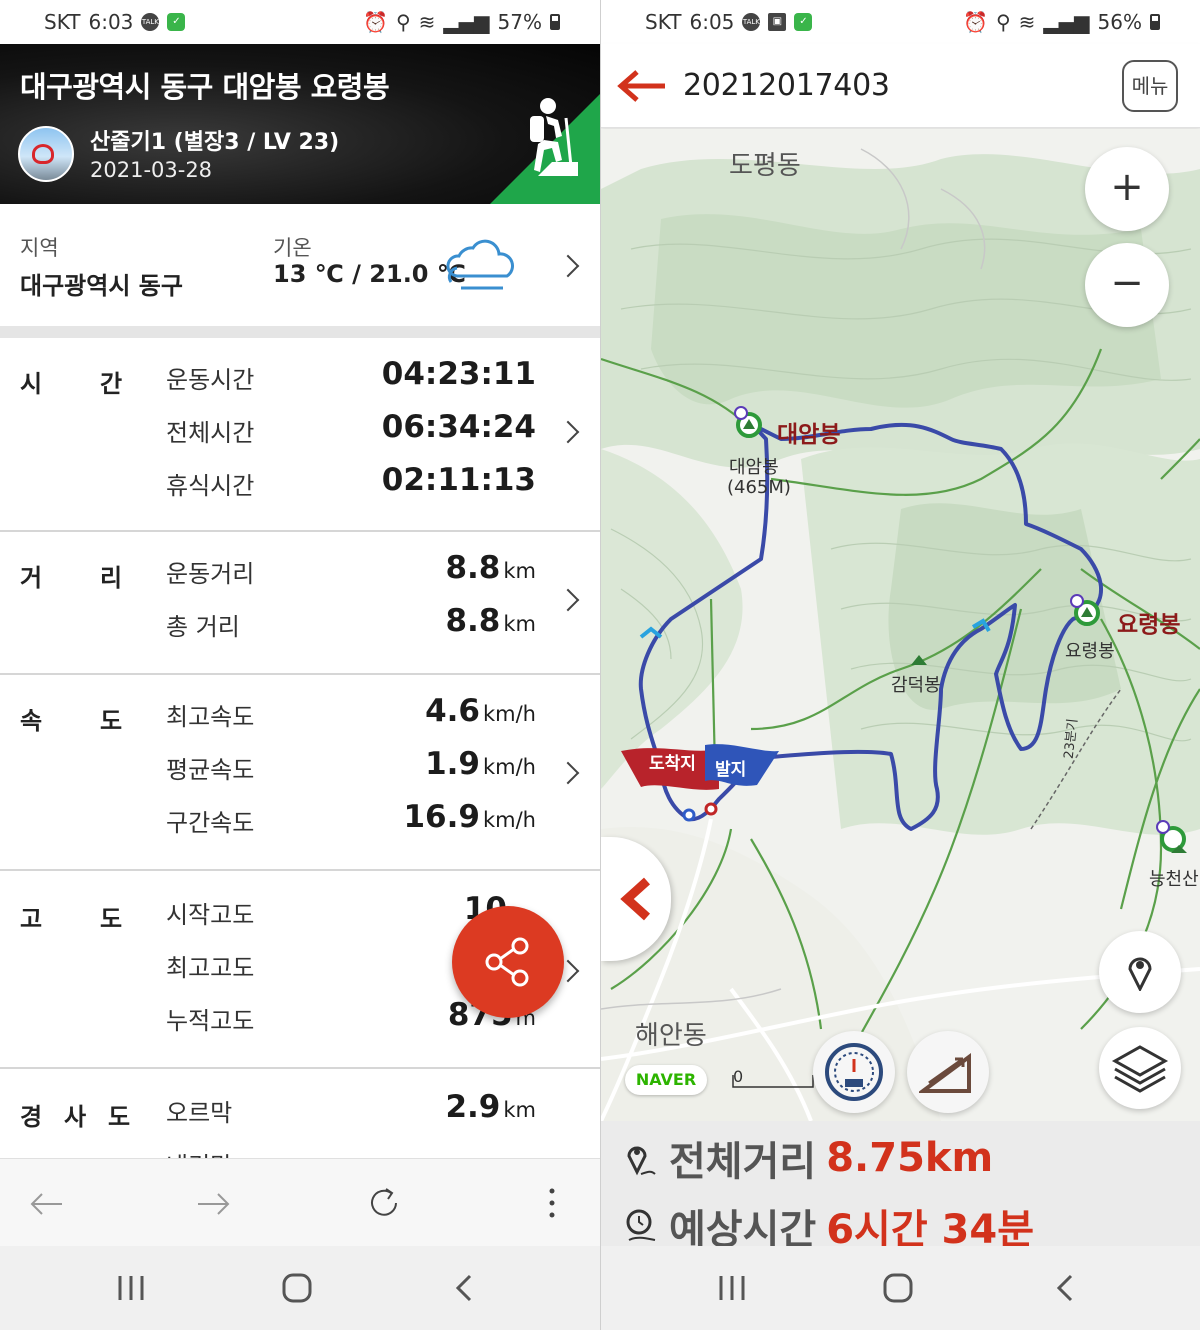  What do you see at coordinates (480, 264) in the screenshot?
I see `cloud-icon` at bounding box center [480, 264].